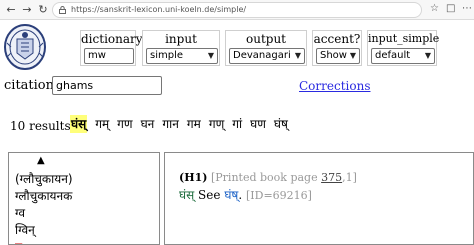 Image resolution: width=474 pixels, height=245 pixels. Describe the element at coordinates (31, 85) in the screenshot. I see `citation-label: citation:` at that location.